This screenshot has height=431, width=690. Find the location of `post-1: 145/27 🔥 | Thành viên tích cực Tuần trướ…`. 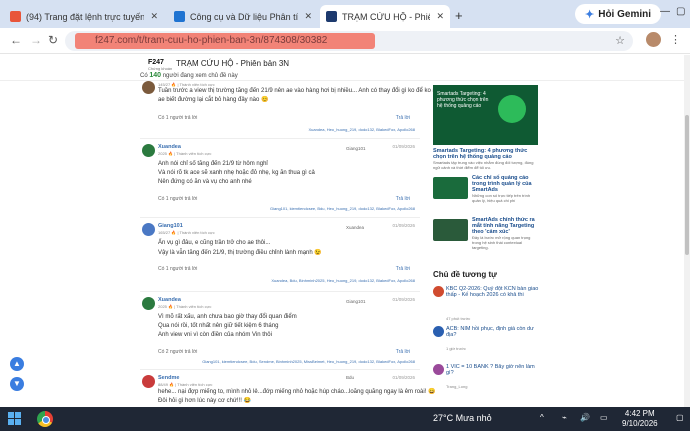

post-1: 145/27 🔥 | Thành viên tích cực Tuần trướ… is located at coordinates (291, 107).